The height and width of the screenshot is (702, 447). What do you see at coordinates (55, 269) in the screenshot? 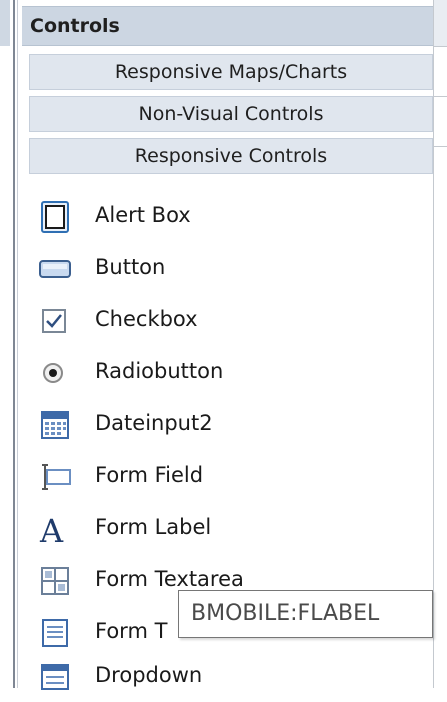
I see `button-icon` at bounding box center [55, 269].